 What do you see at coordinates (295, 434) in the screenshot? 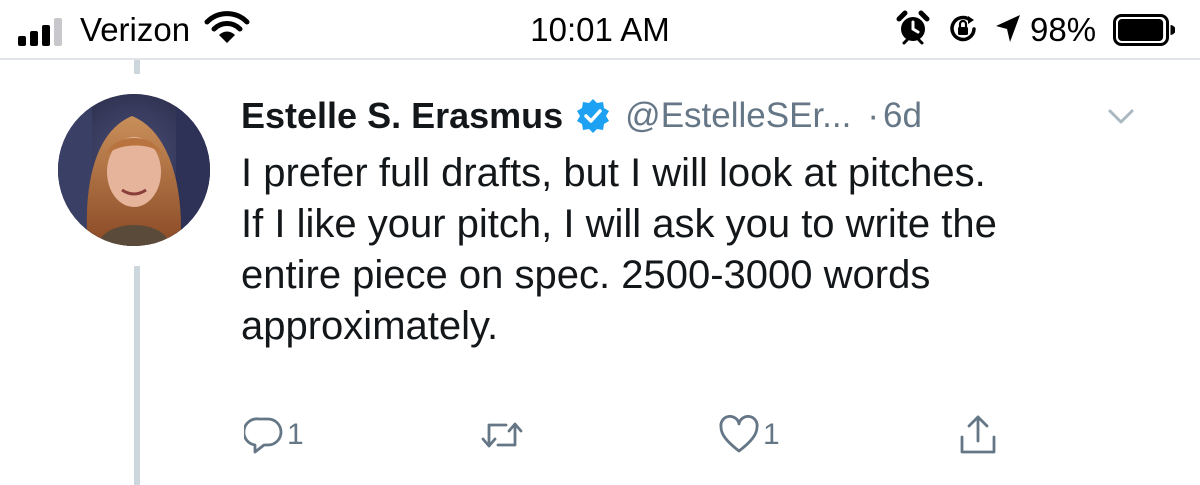
I see `reply-count: 1` at bounding box center [295, 434].